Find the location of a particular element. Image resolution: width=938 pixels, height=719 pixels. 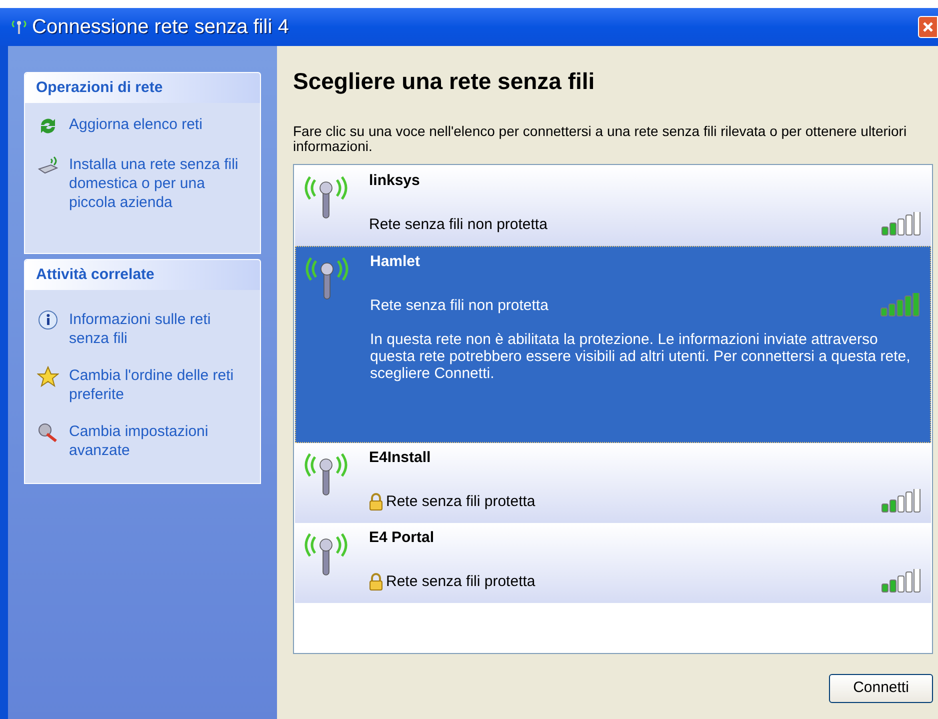

instructions-text: Fare clic su una voce nell'elenco per connettersi a una rete senza fili rilevata o per ottenere ulteriori informazioni. is located at coordinates (600, 139).